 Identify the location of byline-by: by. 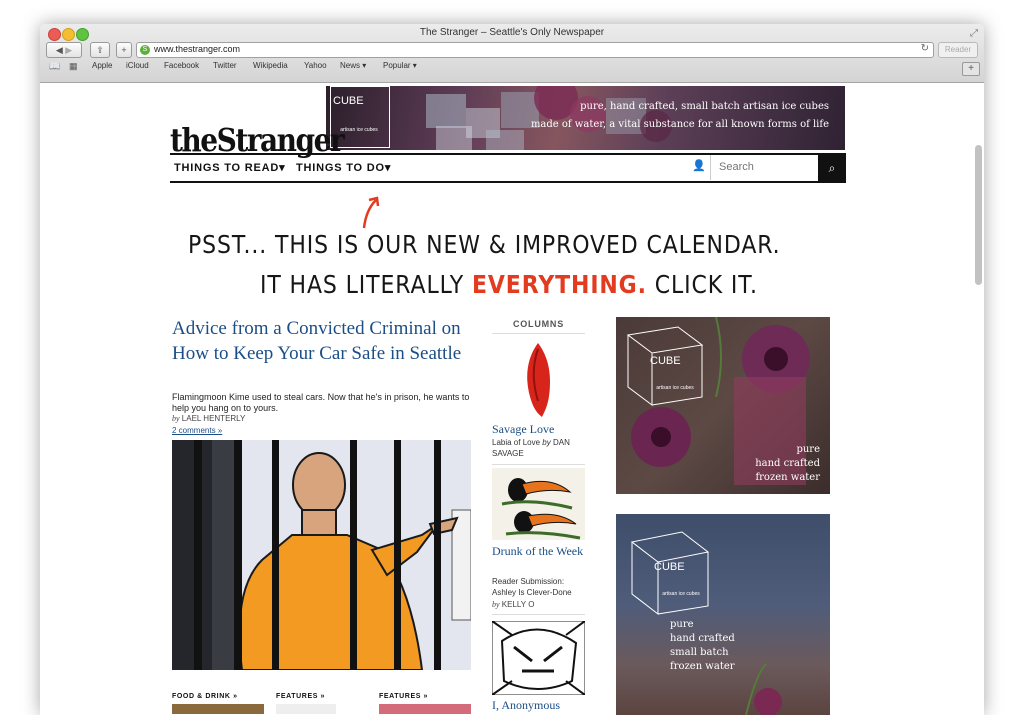
(176, 418).